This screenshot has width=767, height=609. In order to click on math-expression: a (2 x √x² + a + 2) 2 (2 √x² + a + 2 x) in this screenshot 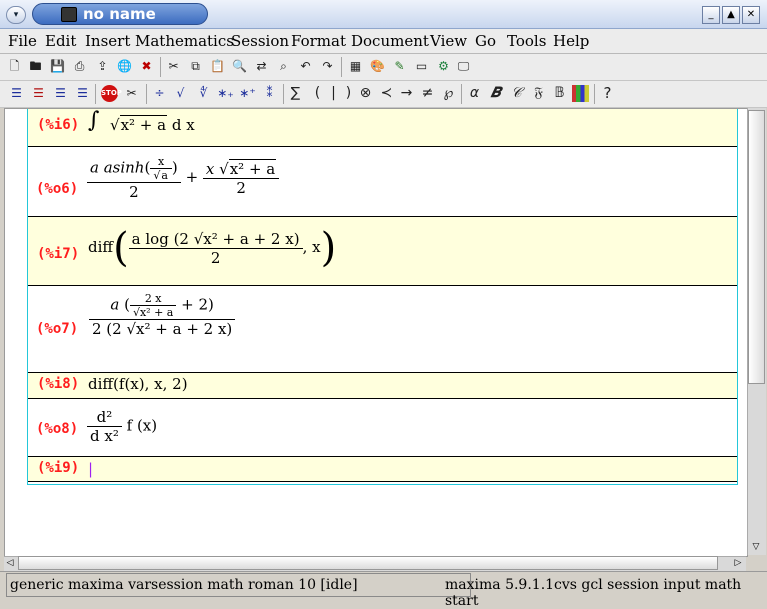, I will do `click(162, 315)`.